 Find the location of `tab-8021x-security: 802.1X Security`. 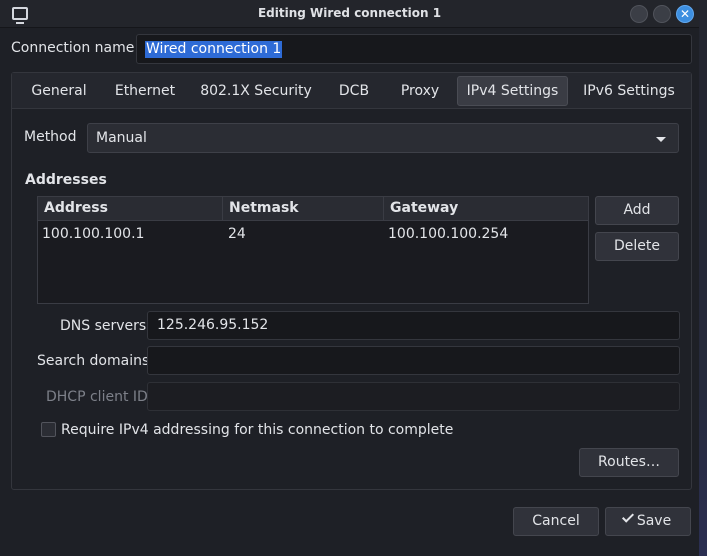

tab-8021x-security: 802.1X Security is located at coordinates (256, 91).